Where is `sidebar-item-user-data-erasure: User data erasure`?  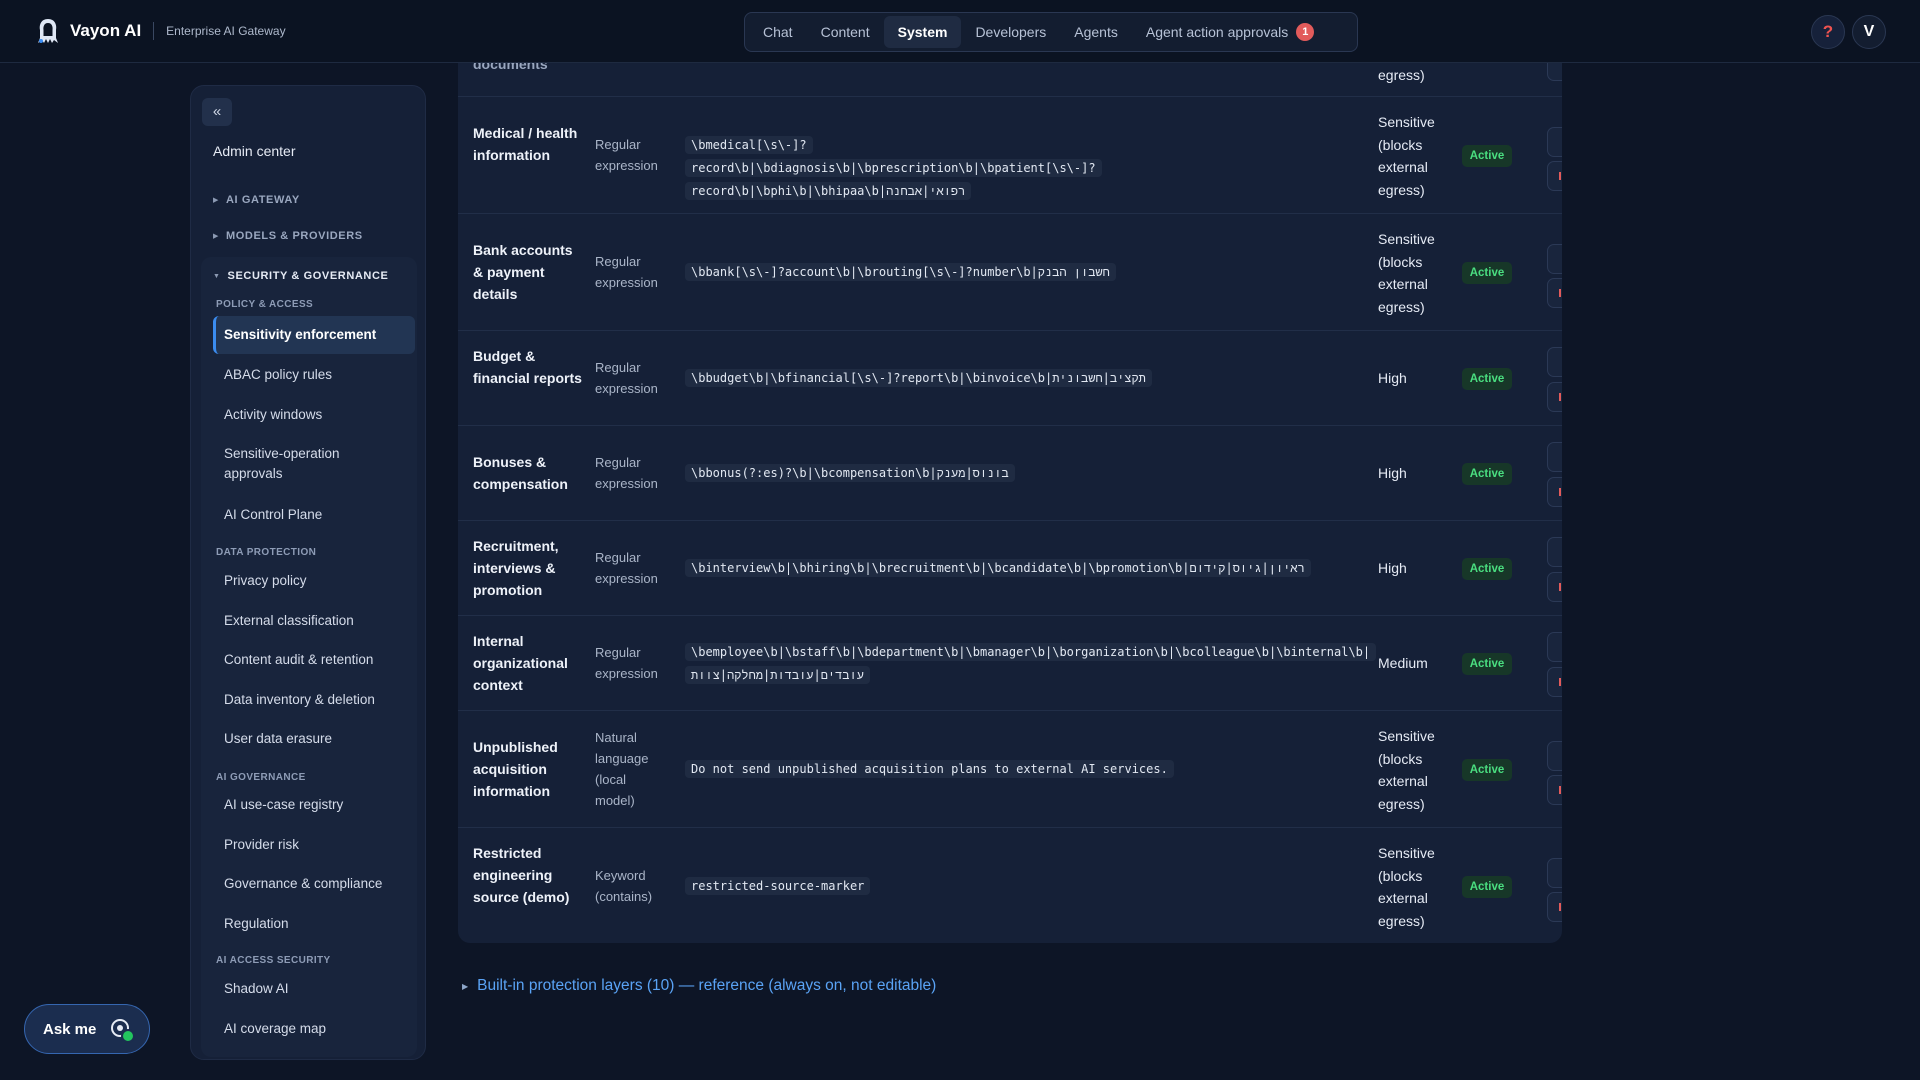
sidebar-item-user-data-erasure: User data erasure is located at coordinates (314, 739).